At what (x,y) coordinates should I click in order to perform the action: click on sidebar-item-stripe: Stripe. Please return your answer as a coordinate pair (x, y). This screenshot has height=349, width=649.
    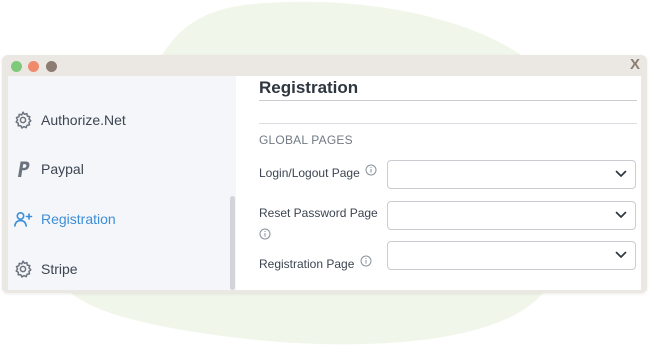
    Looking at the image, I should click on (45, 269).